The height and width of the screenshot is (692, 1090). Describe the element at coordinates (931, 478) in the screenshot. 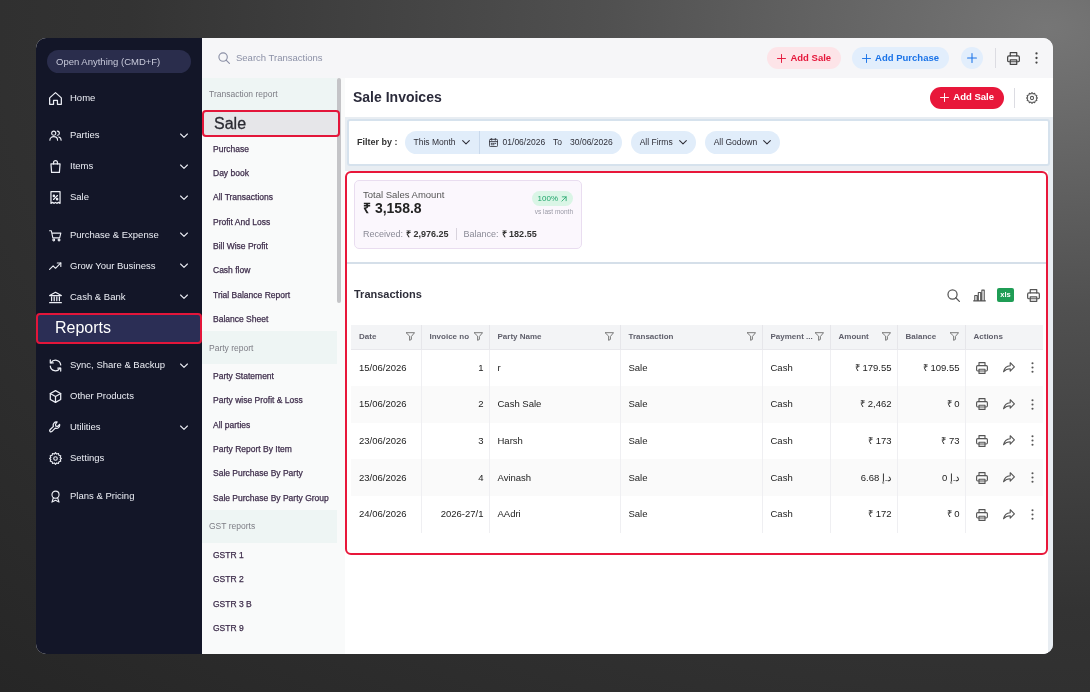

I see `table-cell: 0 د.إ` at that location.